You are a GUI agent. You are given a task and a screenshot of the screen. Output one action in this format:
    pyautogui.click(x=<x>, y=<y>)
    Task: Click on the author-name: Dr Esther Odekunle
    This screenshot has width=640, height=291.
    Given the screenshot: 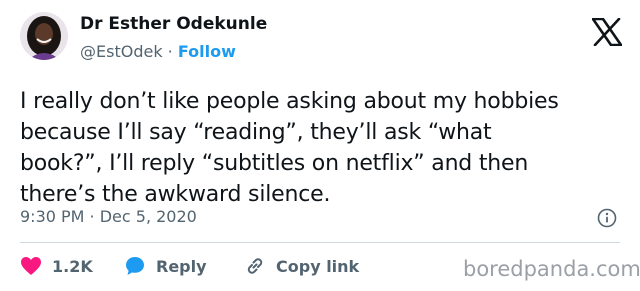 What is the action you would take?
    pyautogui.click(x=173, y=24)
    